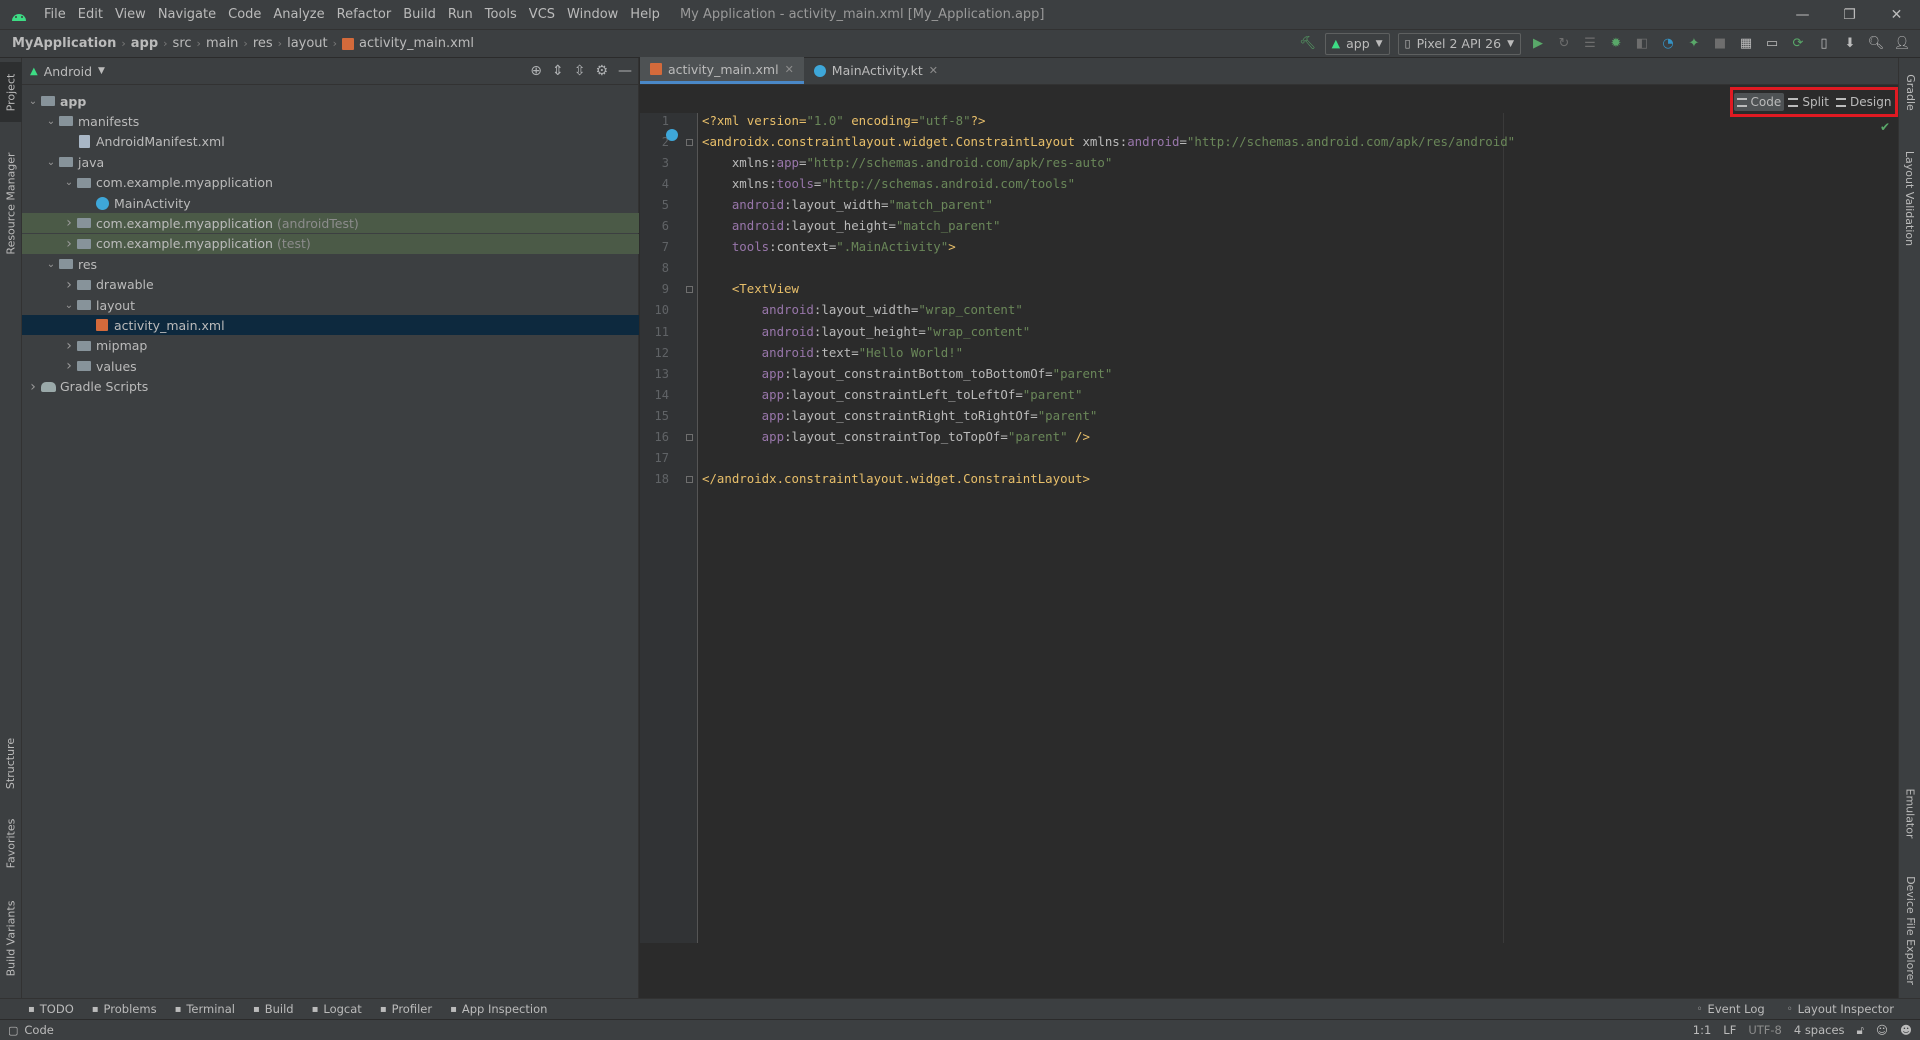 The width and height of the screenshot is (1920, 1040). Describe the element at coordinates (1642, 44) in the screenshot. I see `run-with-coverage-icon: ◧` at that location.